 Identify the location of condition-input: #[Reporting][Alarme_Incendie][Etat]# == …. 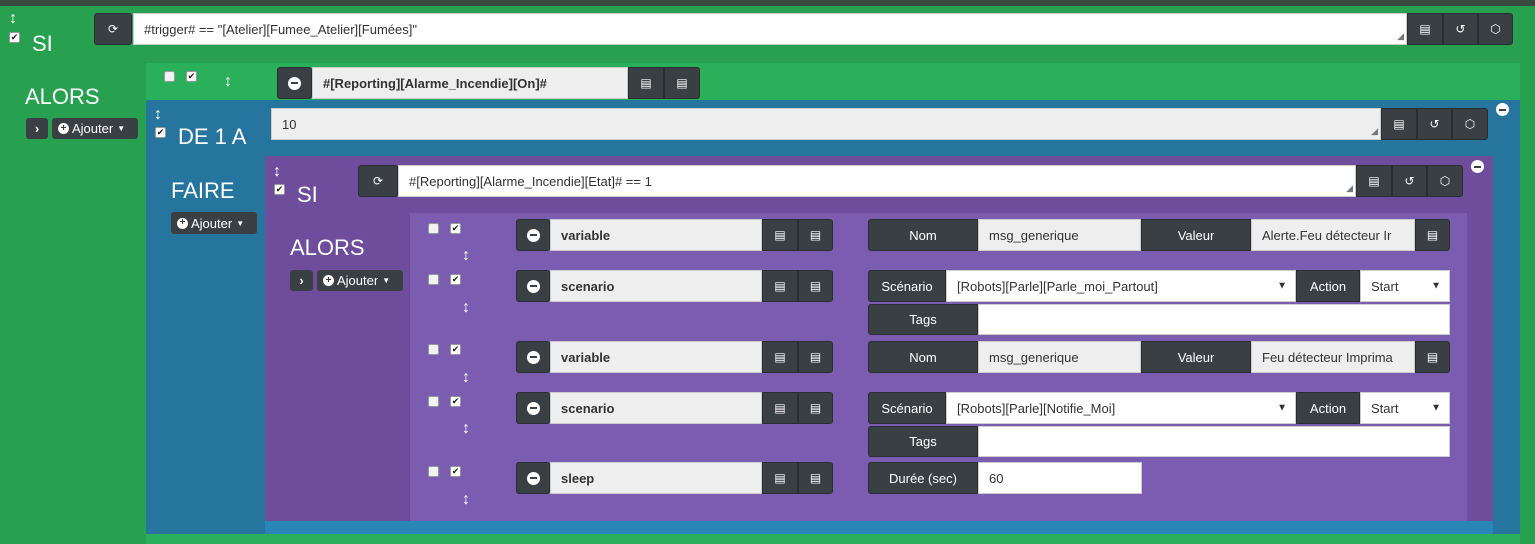
(877, 181).